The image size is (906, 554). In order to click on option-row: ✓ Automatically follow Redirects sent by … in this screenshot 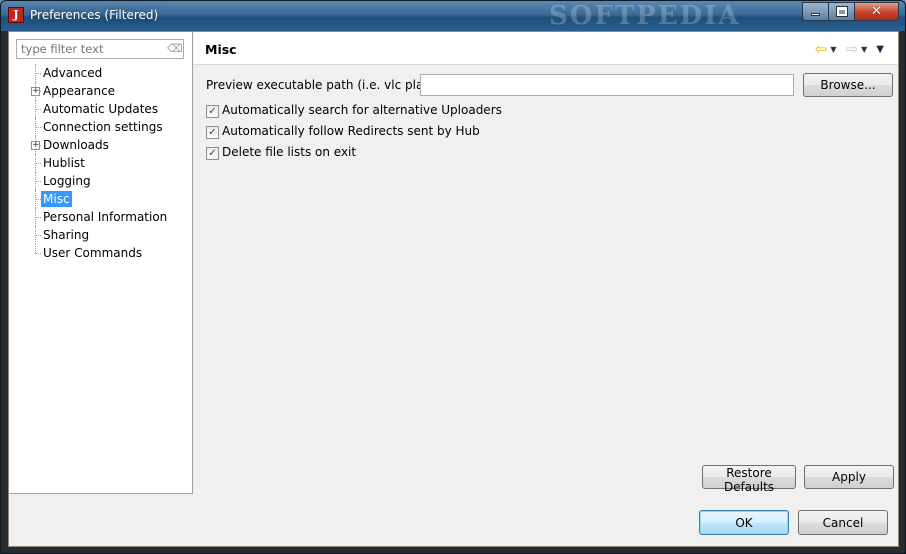, I will do `click(354, 131)`.